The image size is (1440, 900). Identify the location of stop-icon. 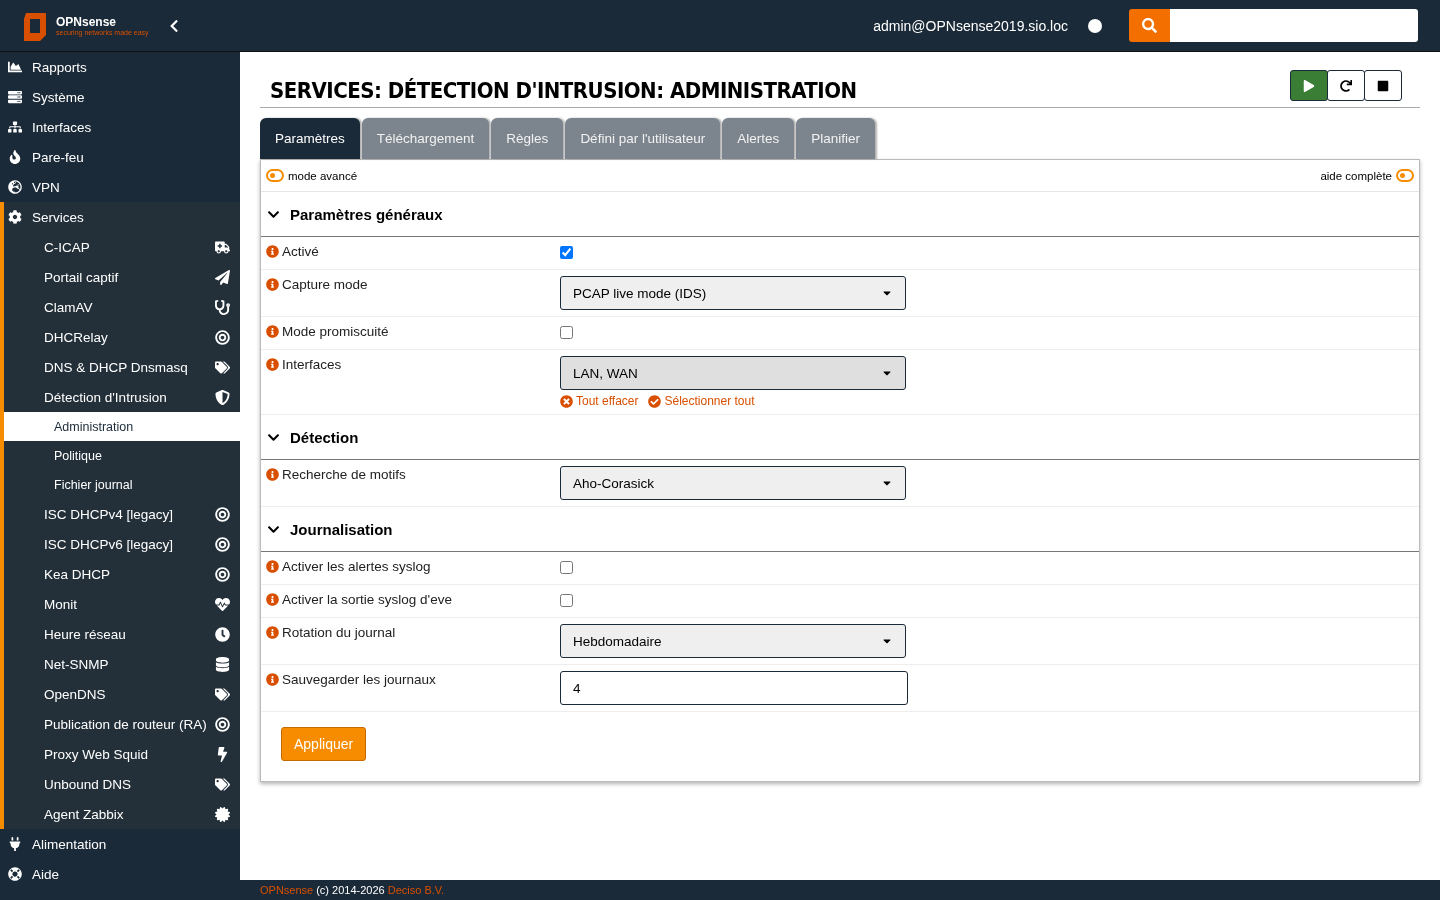
(1383, 85).